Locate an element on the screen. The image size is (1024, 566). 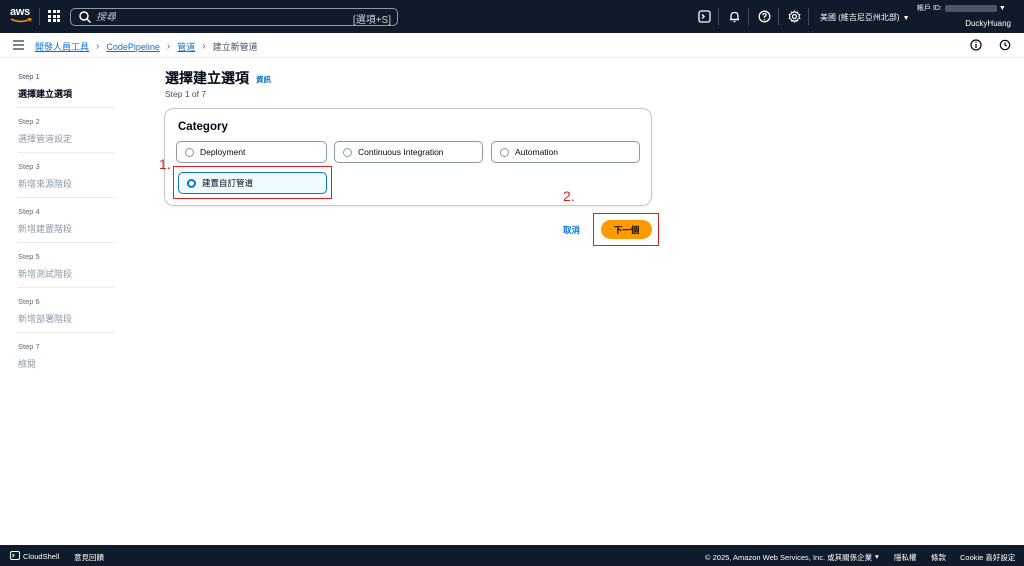
wizard-step-7: Step 7 檢閱 is located at coordinates (66, 359).